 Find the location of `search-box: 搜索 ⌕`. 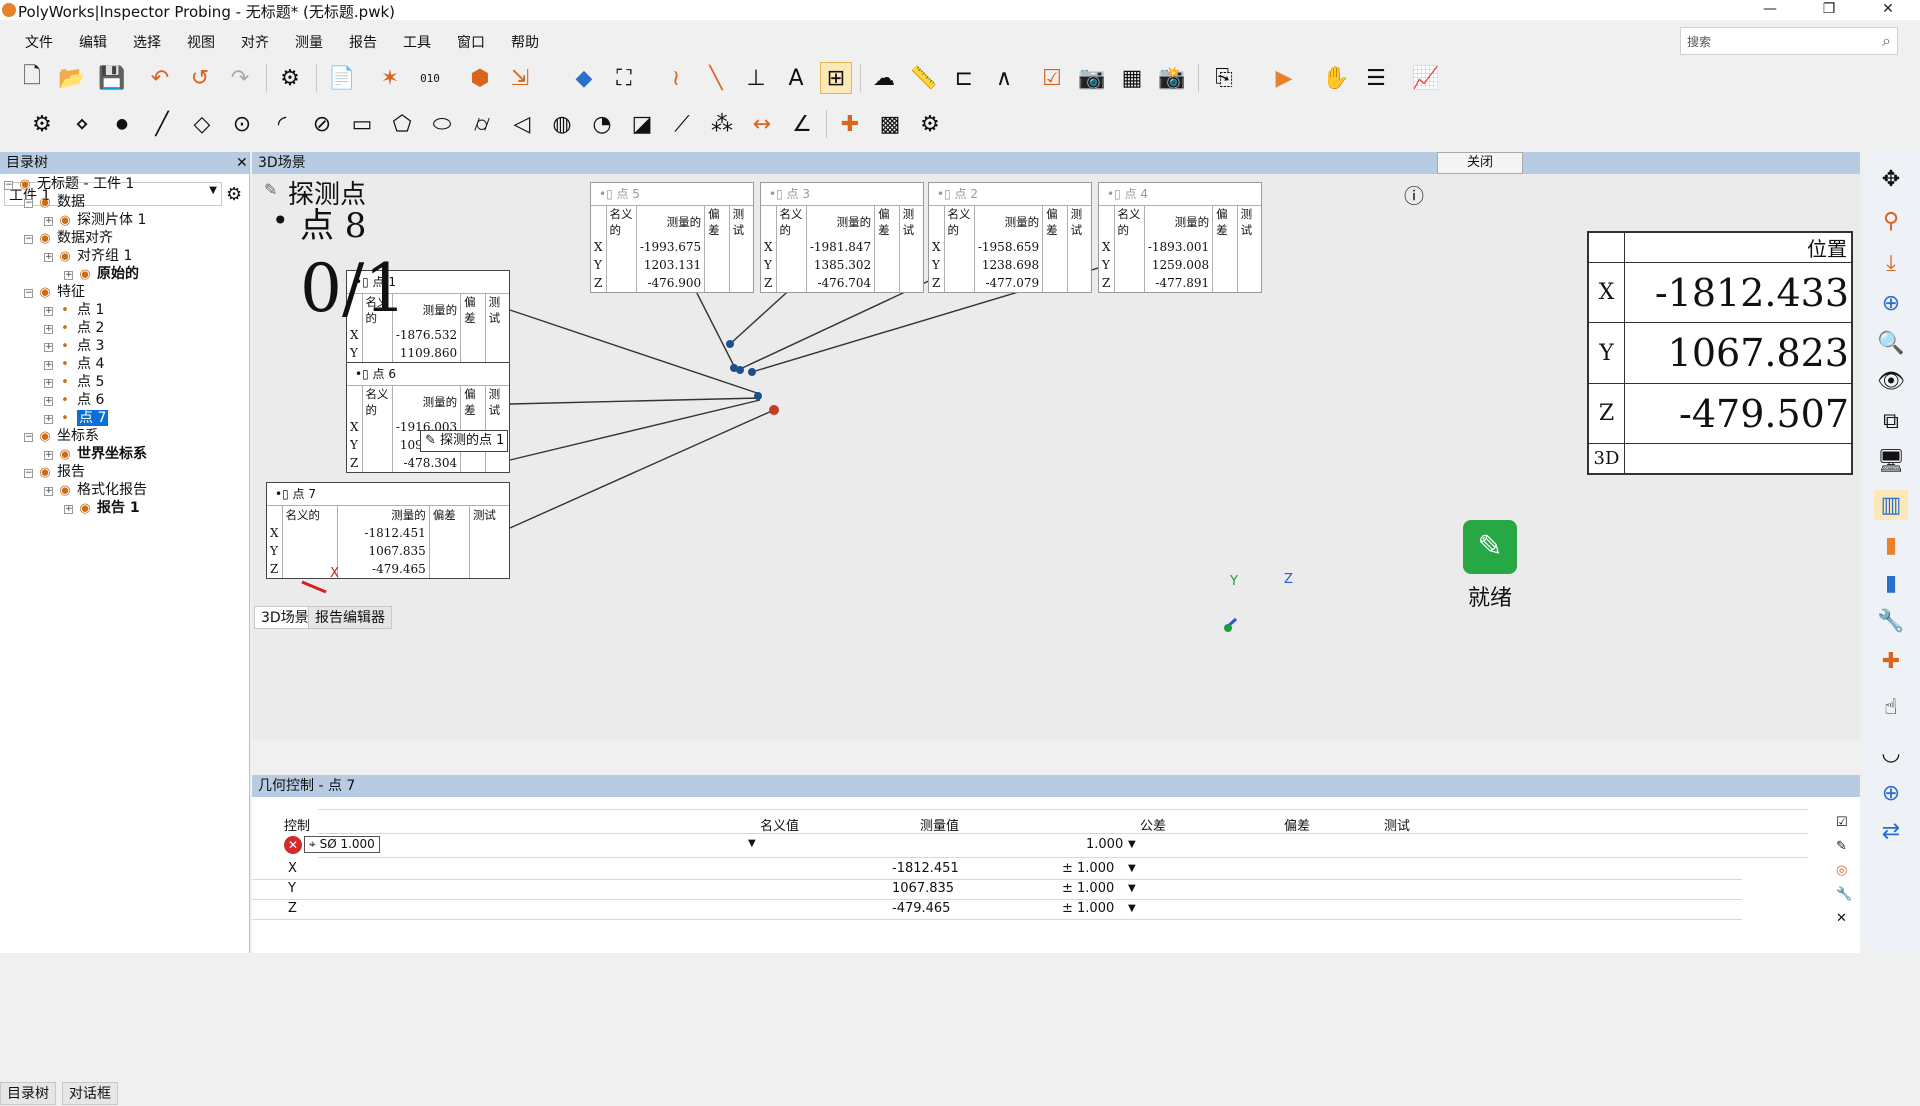

search-box: 搜索 ⌕ is located at coordinates (1789, 41).